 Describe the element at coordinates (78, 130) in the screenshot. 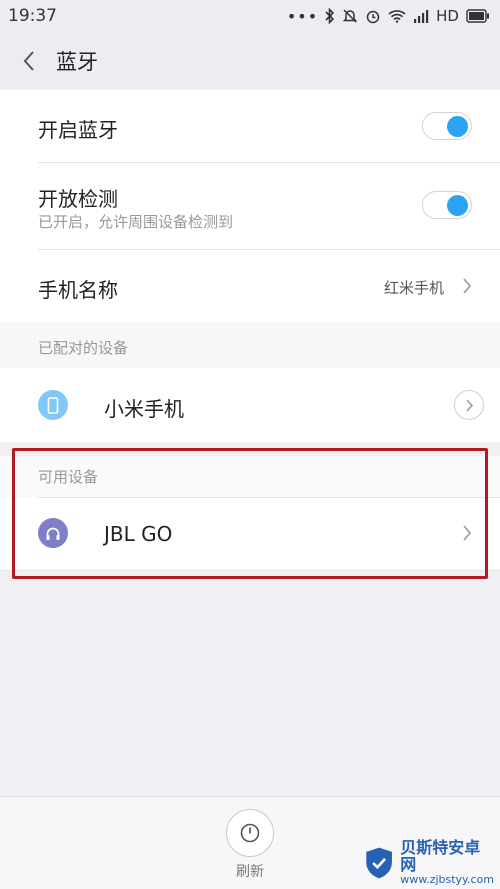

I see `bluetooth-on-label: 开启蓝牙` at that location.